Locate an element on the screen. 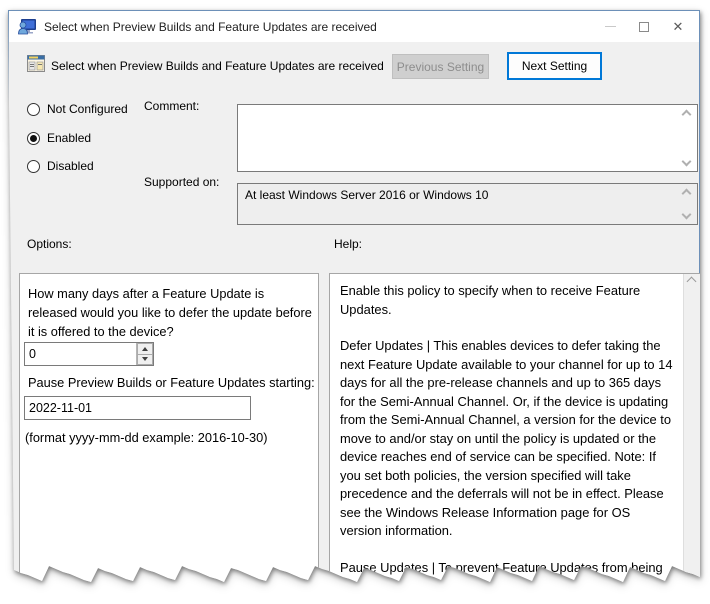 The image size is (710, 604). maximize-button is located at coordinates (644, 26).